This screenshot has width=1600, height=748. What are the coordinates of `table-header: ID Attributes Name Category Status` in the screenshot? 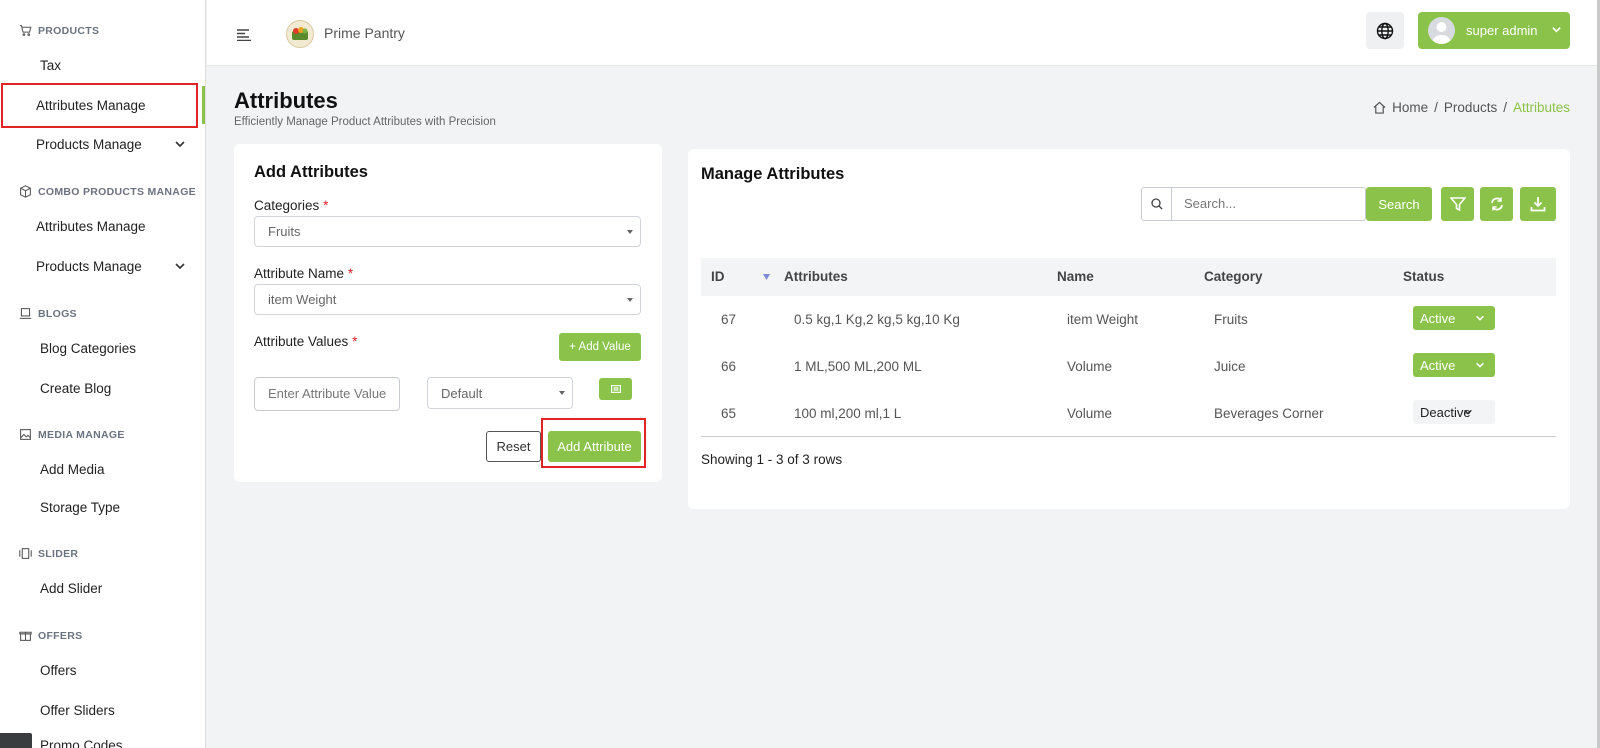 It's located at (1128, 277).